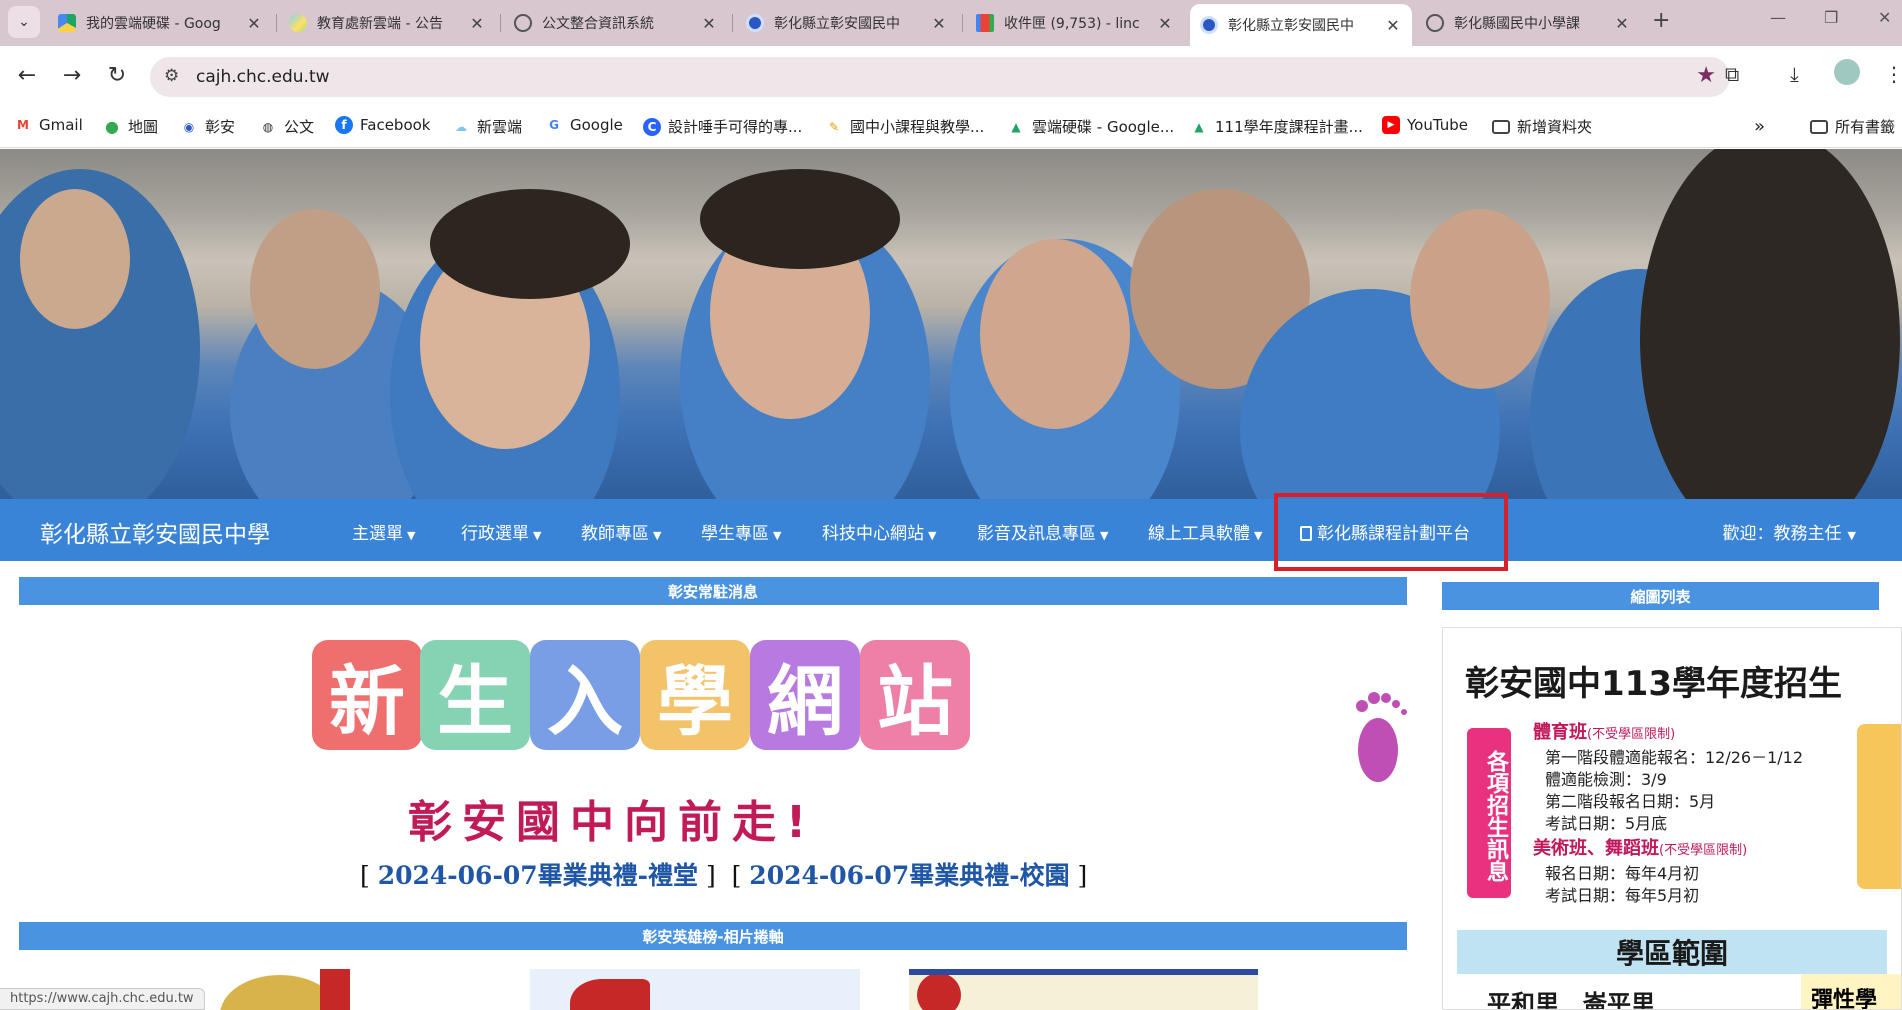 This screenshot has width=1902, height=1010. I want to click on back-button: ←, so click(27, 75).